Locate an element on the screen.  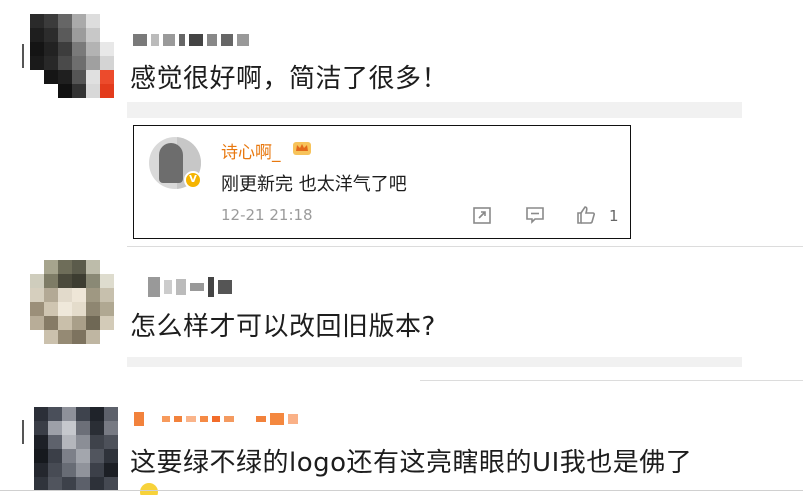
reply-username: 诗心啊_ is located at coordinates (251, 150).